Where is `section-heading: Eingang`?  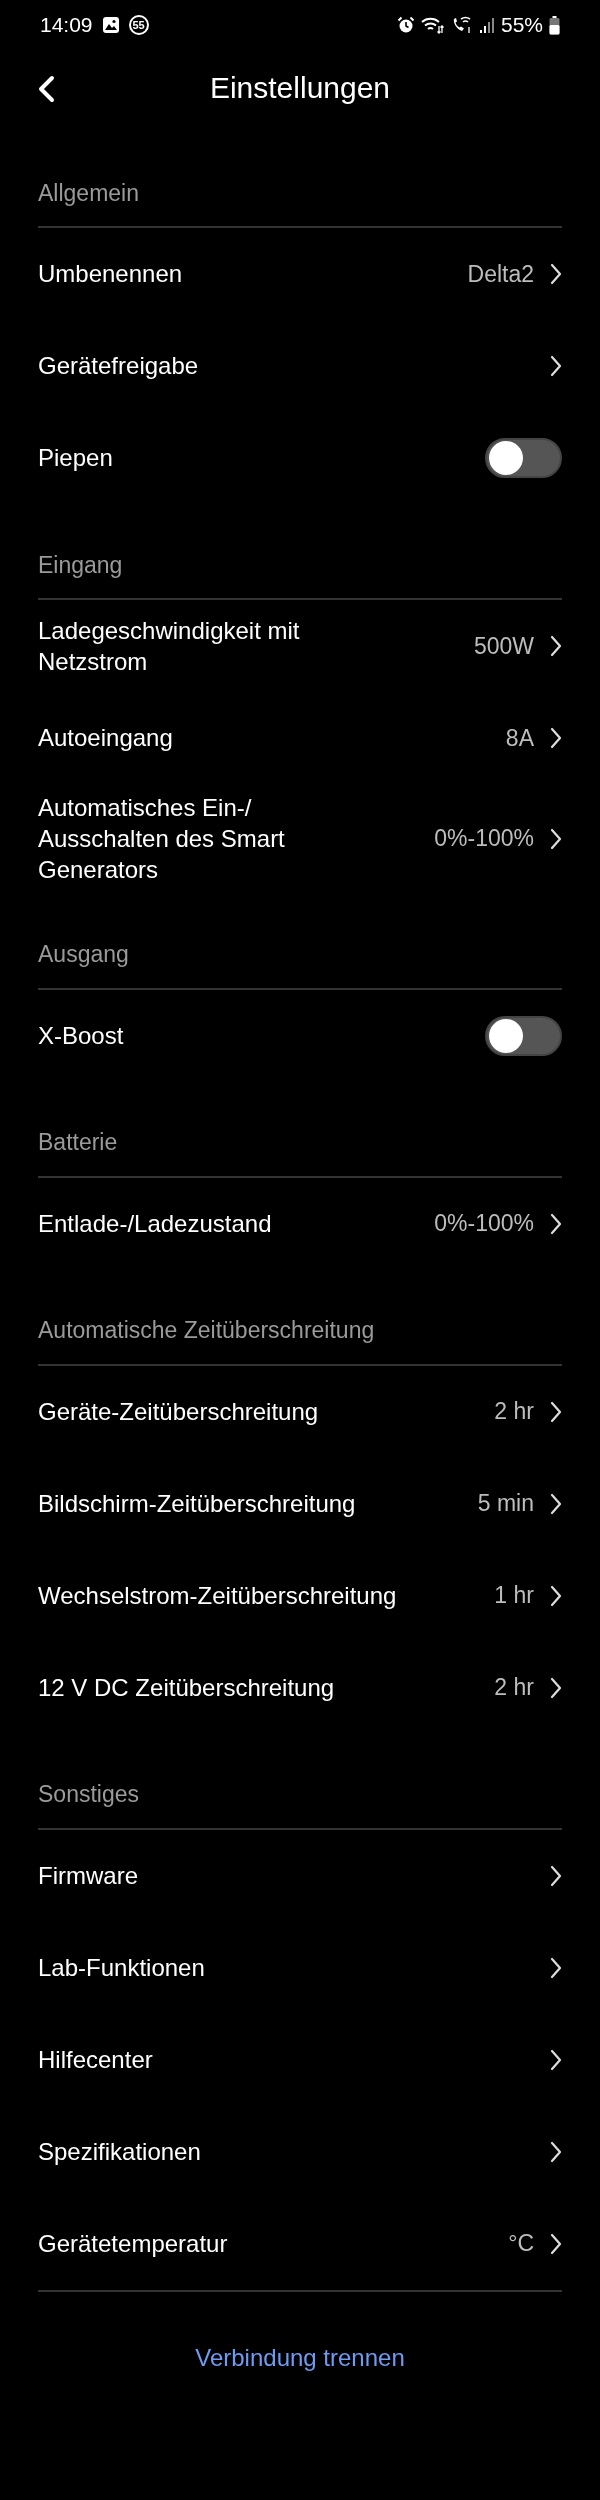
section-heading: Eingang is located at coordinates (80, 565).